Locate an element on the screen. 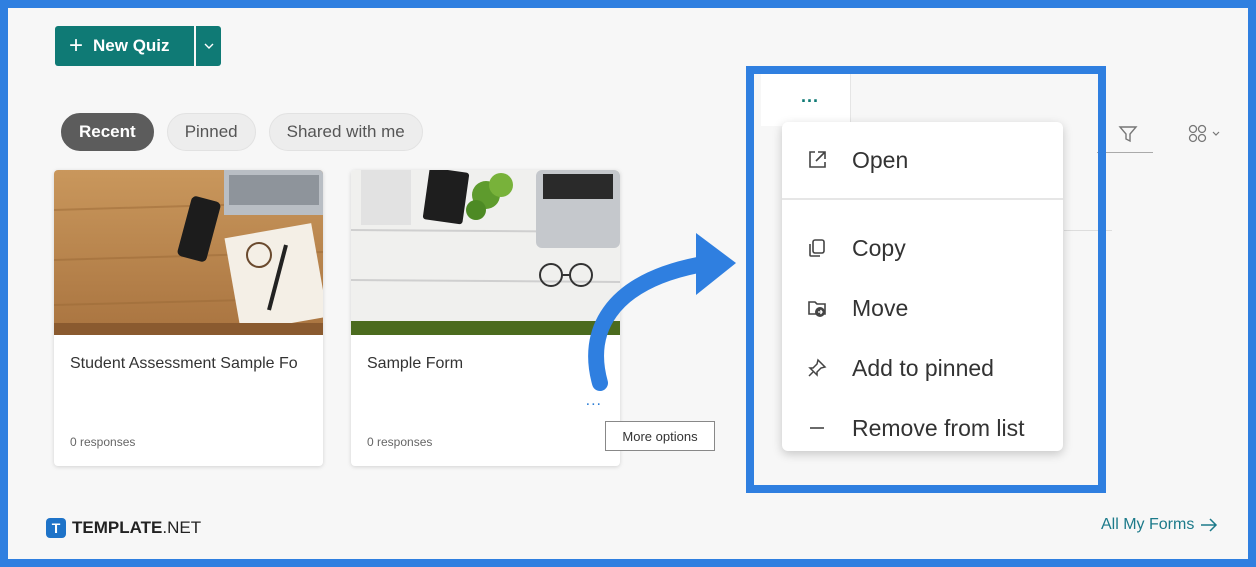 Image resolution: width=1256 pixels, height=567 pixels. new-quiz-button: + New Quiz is located at coordinates (124, 46).